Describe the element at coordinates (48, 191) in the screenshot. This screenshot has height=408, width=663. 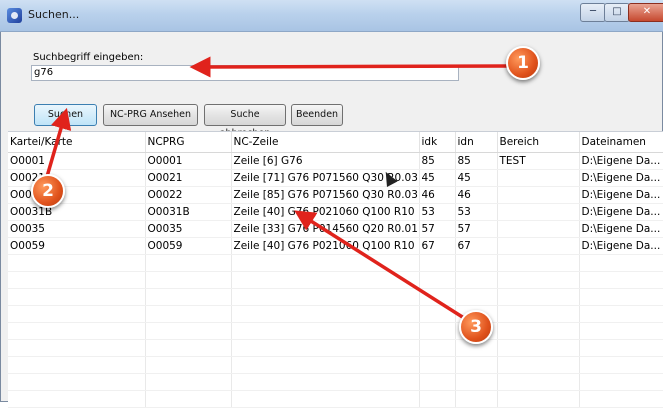
I see `annotation-badge-2: 2` at that location.